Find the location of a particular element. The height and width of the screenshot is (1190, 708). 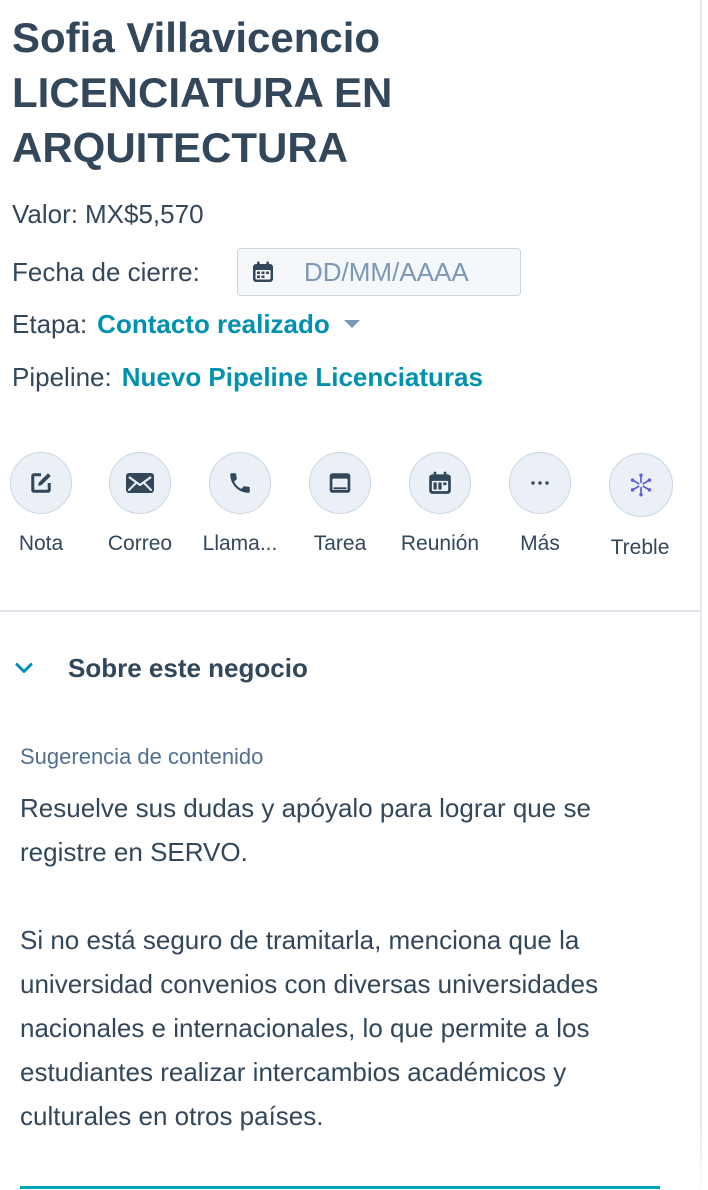

action-note-label: Nota is located at coordinates (41, 543).